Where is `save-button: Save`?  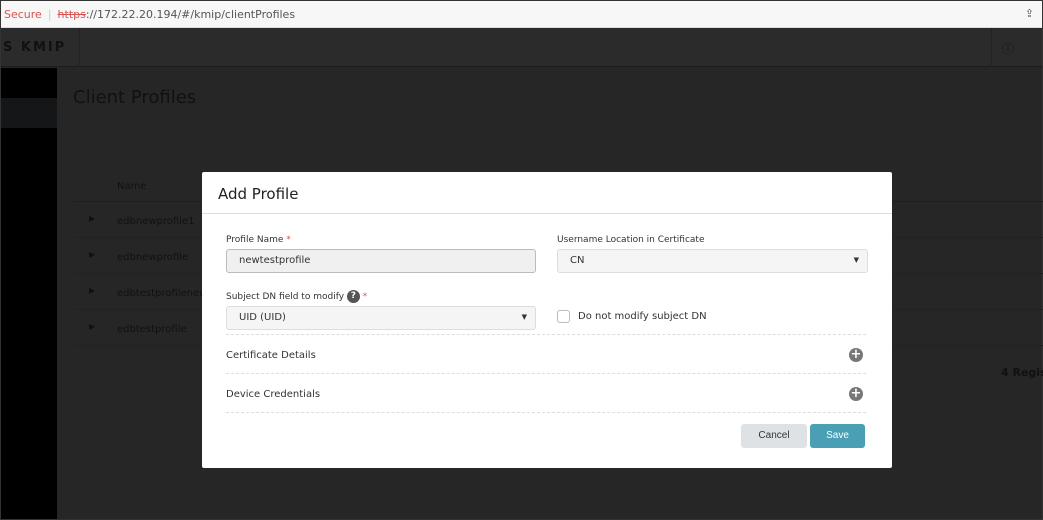 save-button: Save is located at coordinates (837, 436).